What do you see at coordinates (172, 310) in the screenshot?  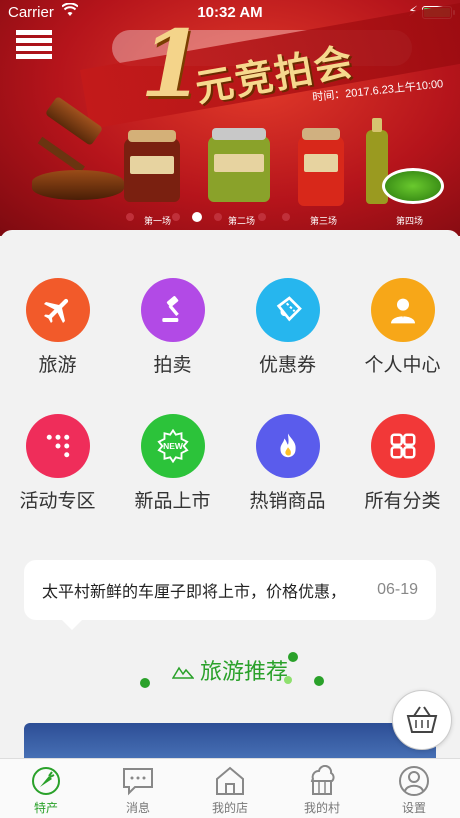 I see `gavel-icon` at bounding box center [172, 310].